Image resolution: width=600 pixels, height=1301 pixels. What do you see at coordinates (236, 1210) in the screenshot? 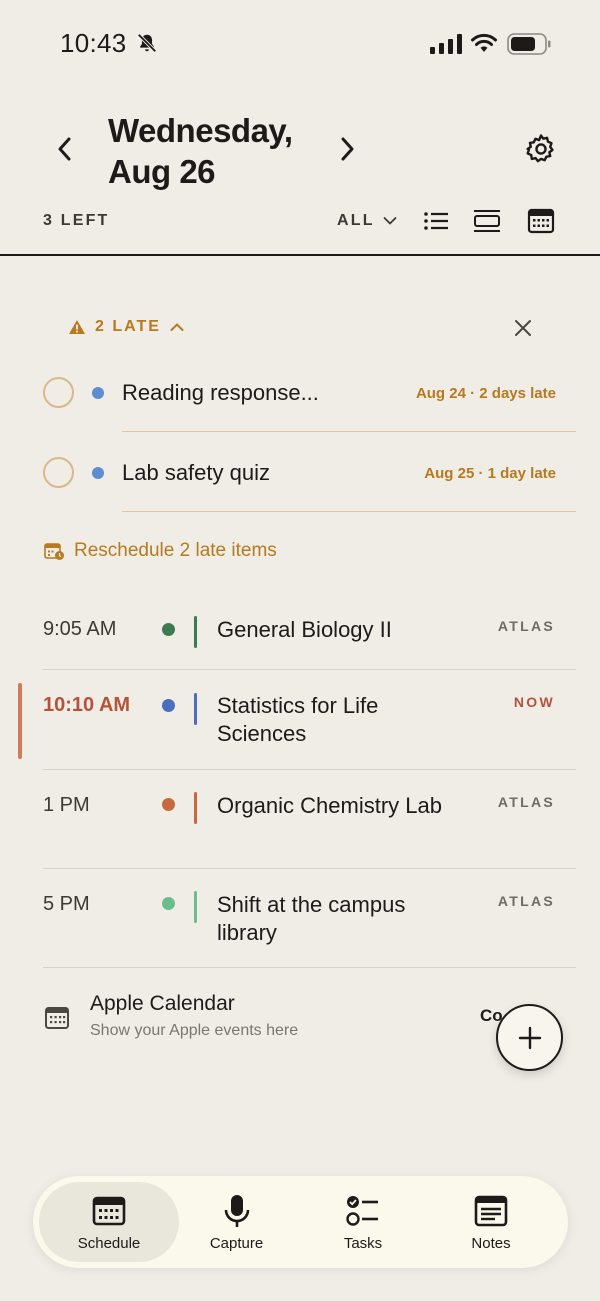
I see `microphone-icon` at bounding box center [236, 1210].